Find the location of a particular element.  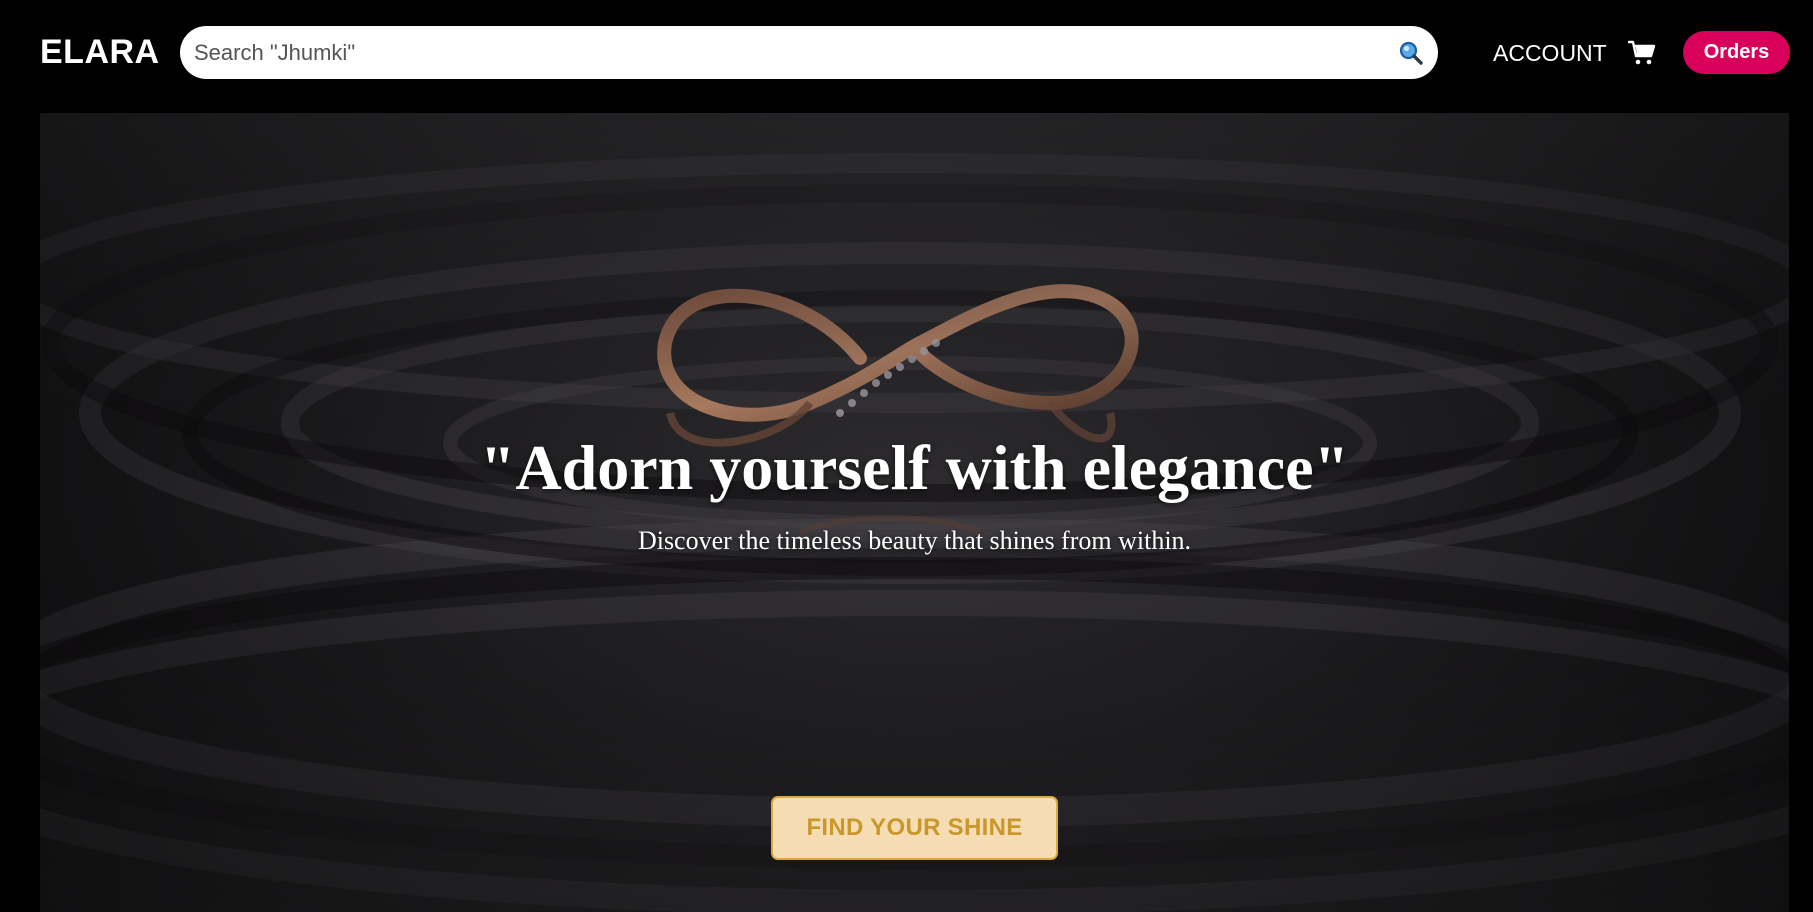

account-link: ACCOUNT is located at coordinates (1550, 53).